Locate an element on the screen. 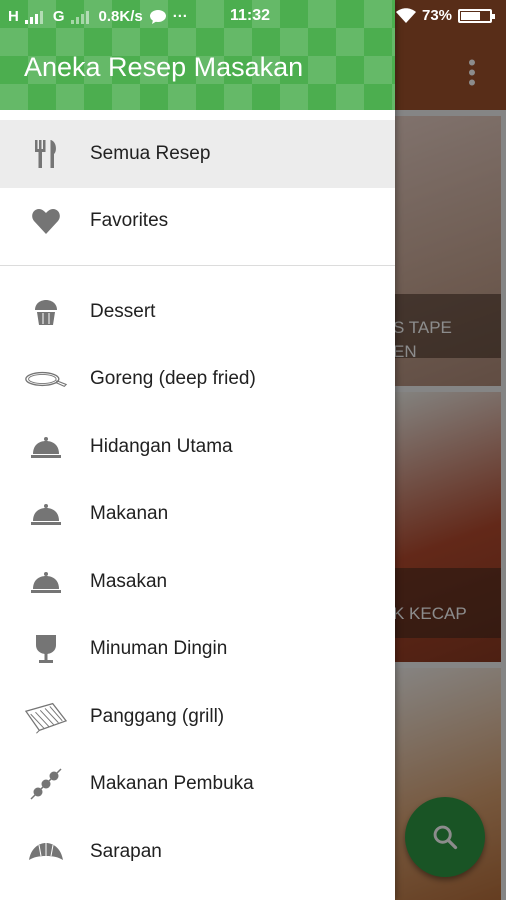  battery-icon is located at coordinates (477, 15).